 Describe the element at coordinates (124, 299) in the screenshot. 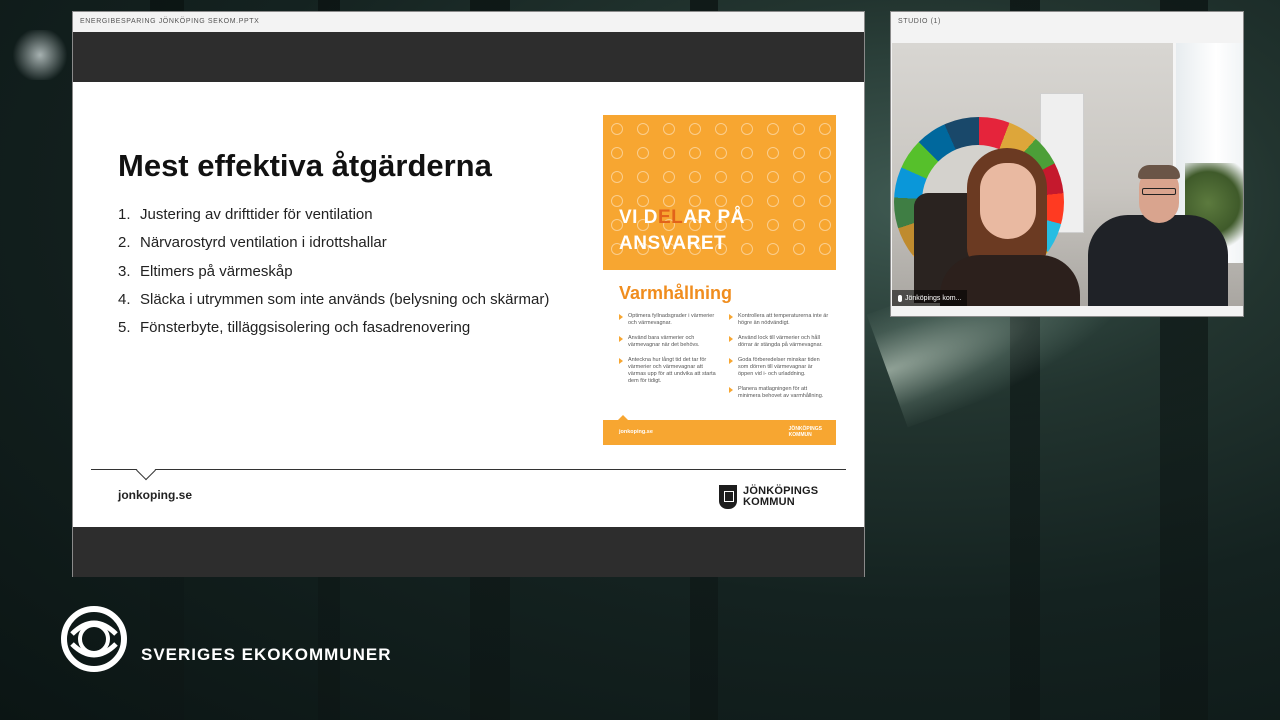

I see `list-number: 4.` at that location.